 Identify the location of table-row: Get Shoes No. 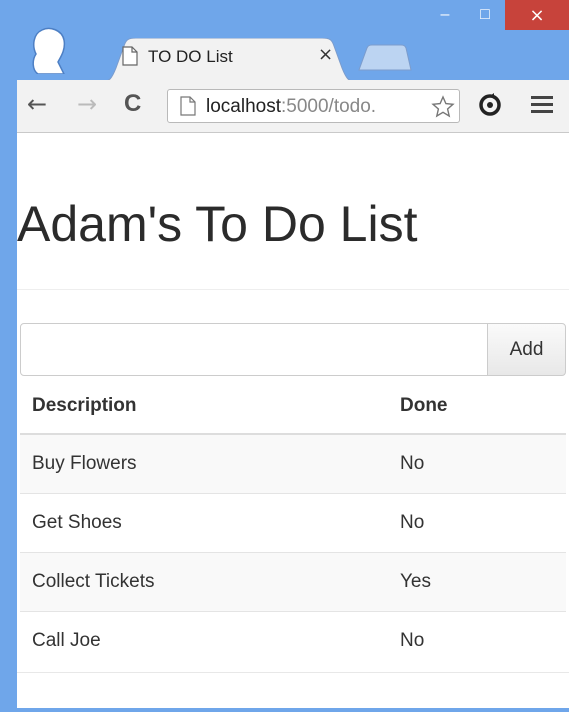
(293, 523).